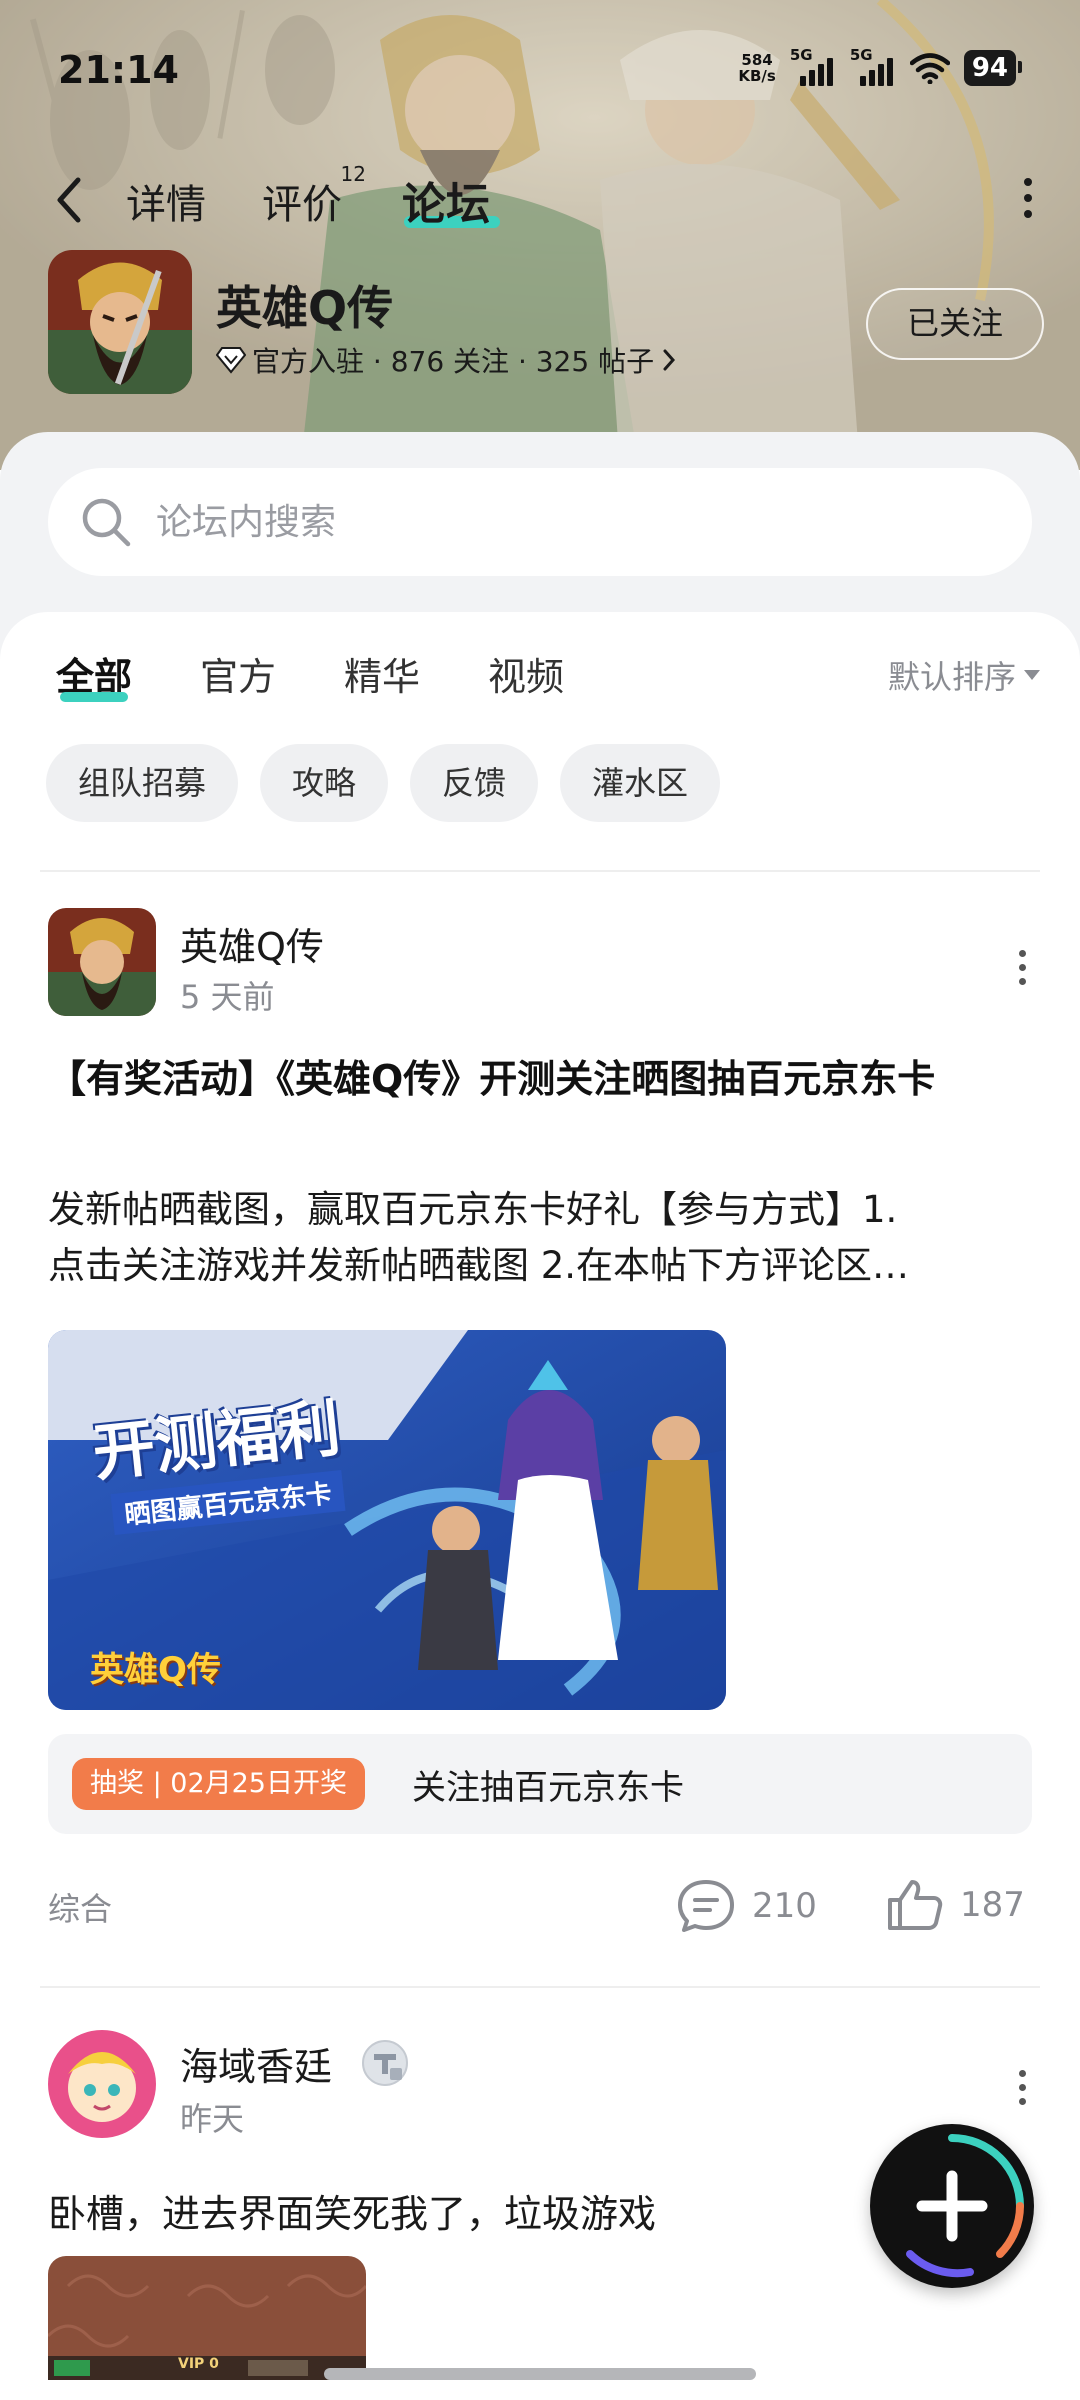  What do you see at coordinates (207, 2318) in the screenshot?
I see `post-image-thumbnail: VIP 0` at bounding box center [207, 2318].